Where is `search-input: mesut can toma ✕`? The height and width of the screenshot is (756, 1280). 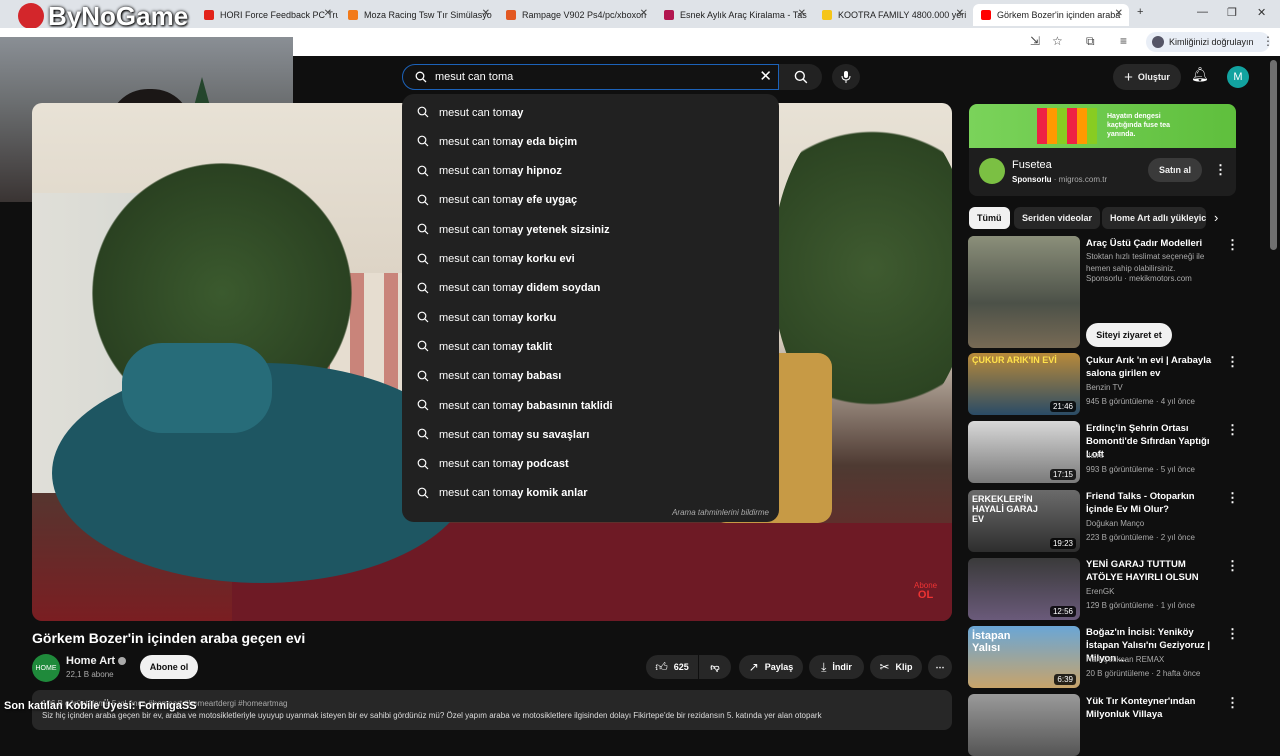
search-input: mesut can toma ✕ is located at coordinates (590, 77).